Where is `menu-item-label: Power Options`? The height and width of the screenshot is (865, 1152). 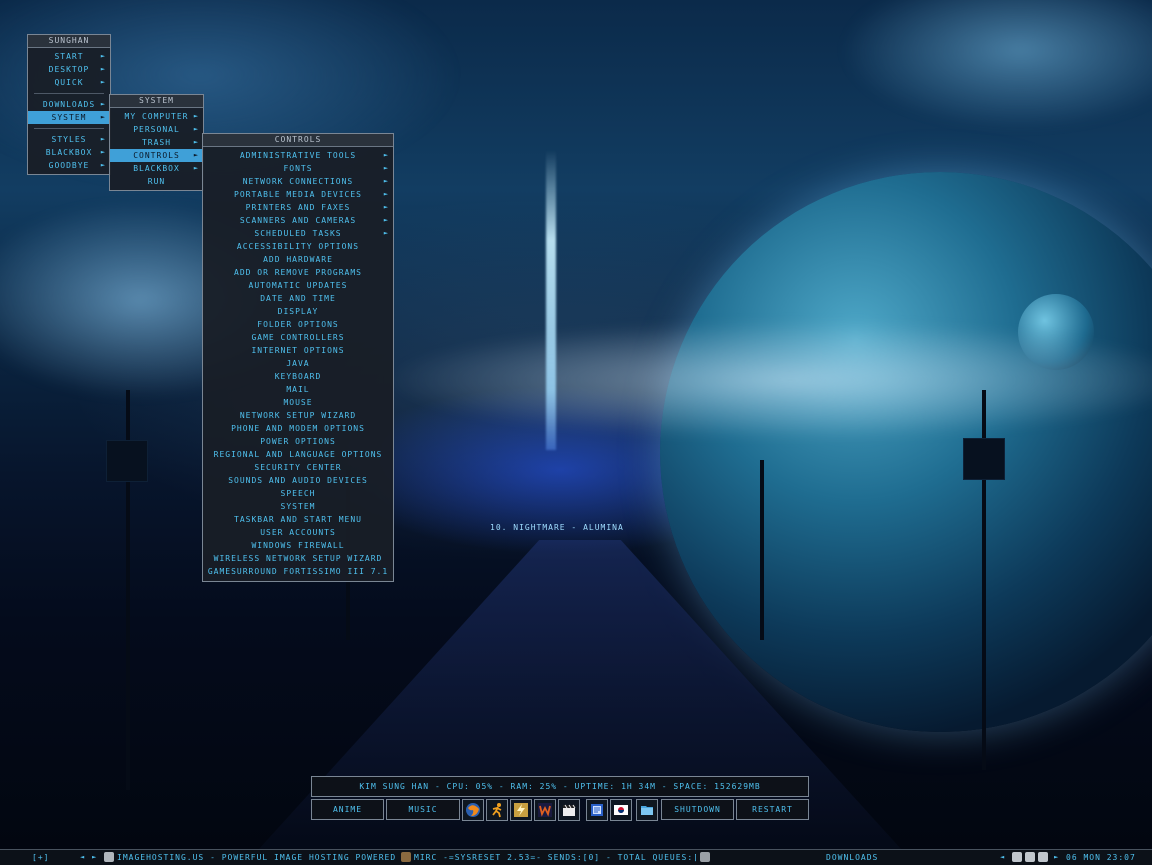
menu-item-label: Power Options is located at coordinates (298, 441).